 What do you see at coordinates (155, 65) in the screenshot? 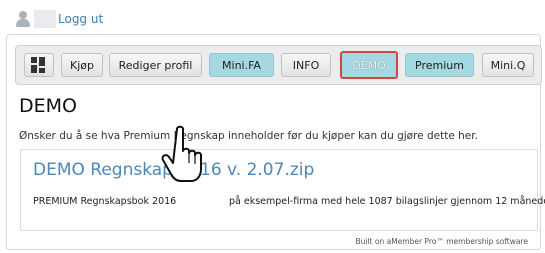
I see `nav-rediger-profil-button: Rediger profil` at bounding box center [155, 65].